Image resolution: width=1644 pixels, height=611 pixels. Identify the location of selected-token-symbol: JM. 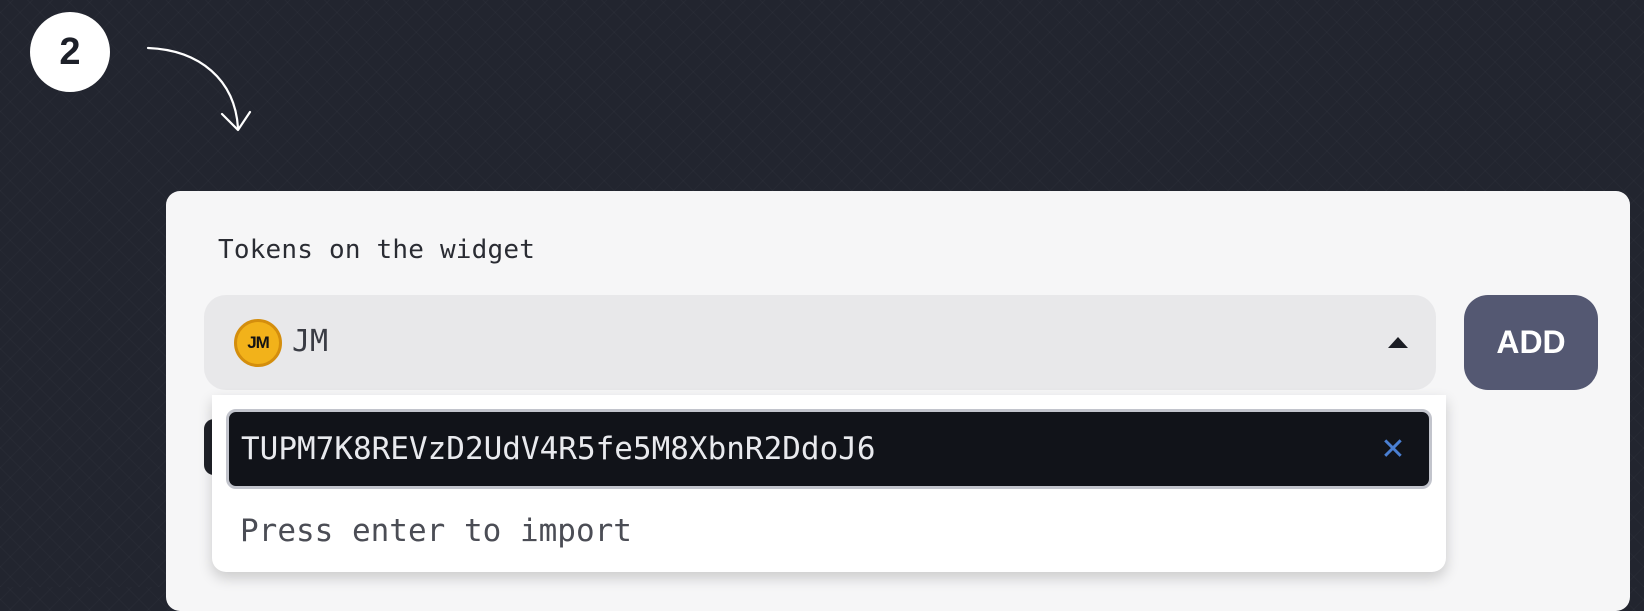
(310, 341).